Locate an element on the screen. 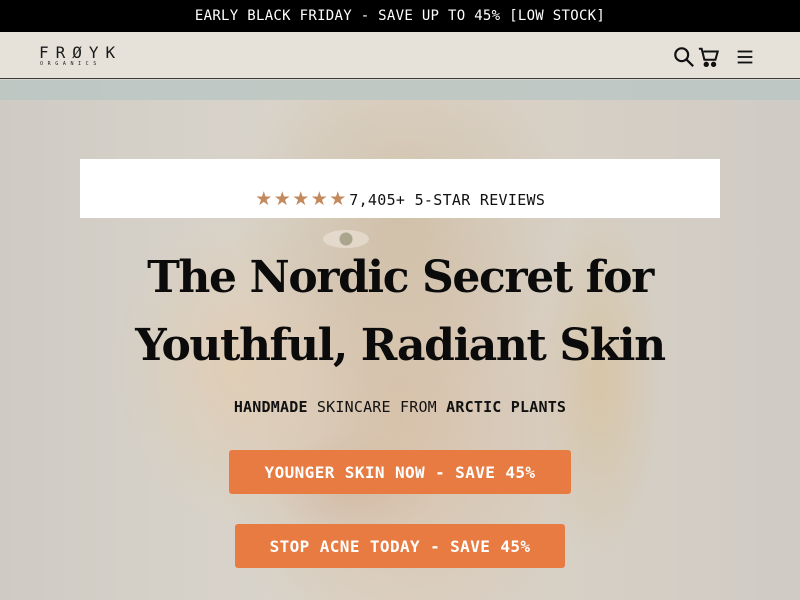  subhead-emphasis-1: HANDMADE is located at coordinates (270, 407).